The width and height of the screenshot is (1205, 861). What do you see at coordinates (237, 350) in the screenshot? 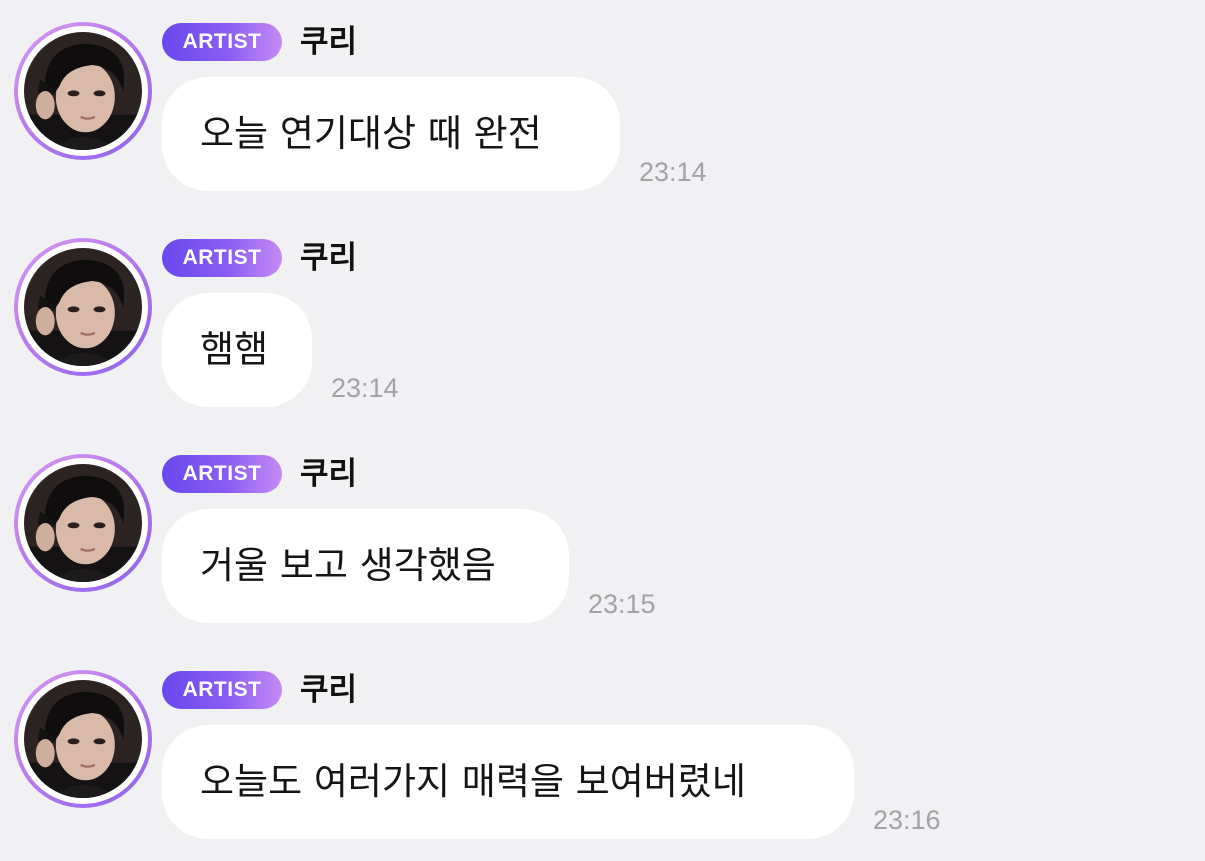
I see `message-bubble: 햄햄` at bounding box center [237, 350].